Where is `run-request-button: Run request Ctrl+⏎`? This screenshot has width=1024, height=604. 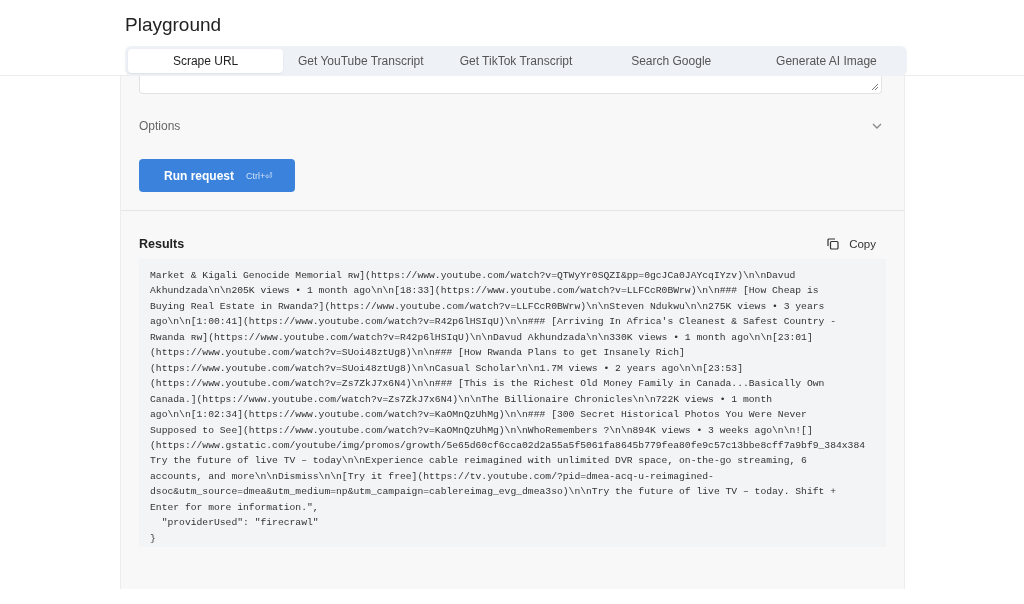 run-request-button: Run request Ctrl+⏎ is located at coordinates (217, 175).